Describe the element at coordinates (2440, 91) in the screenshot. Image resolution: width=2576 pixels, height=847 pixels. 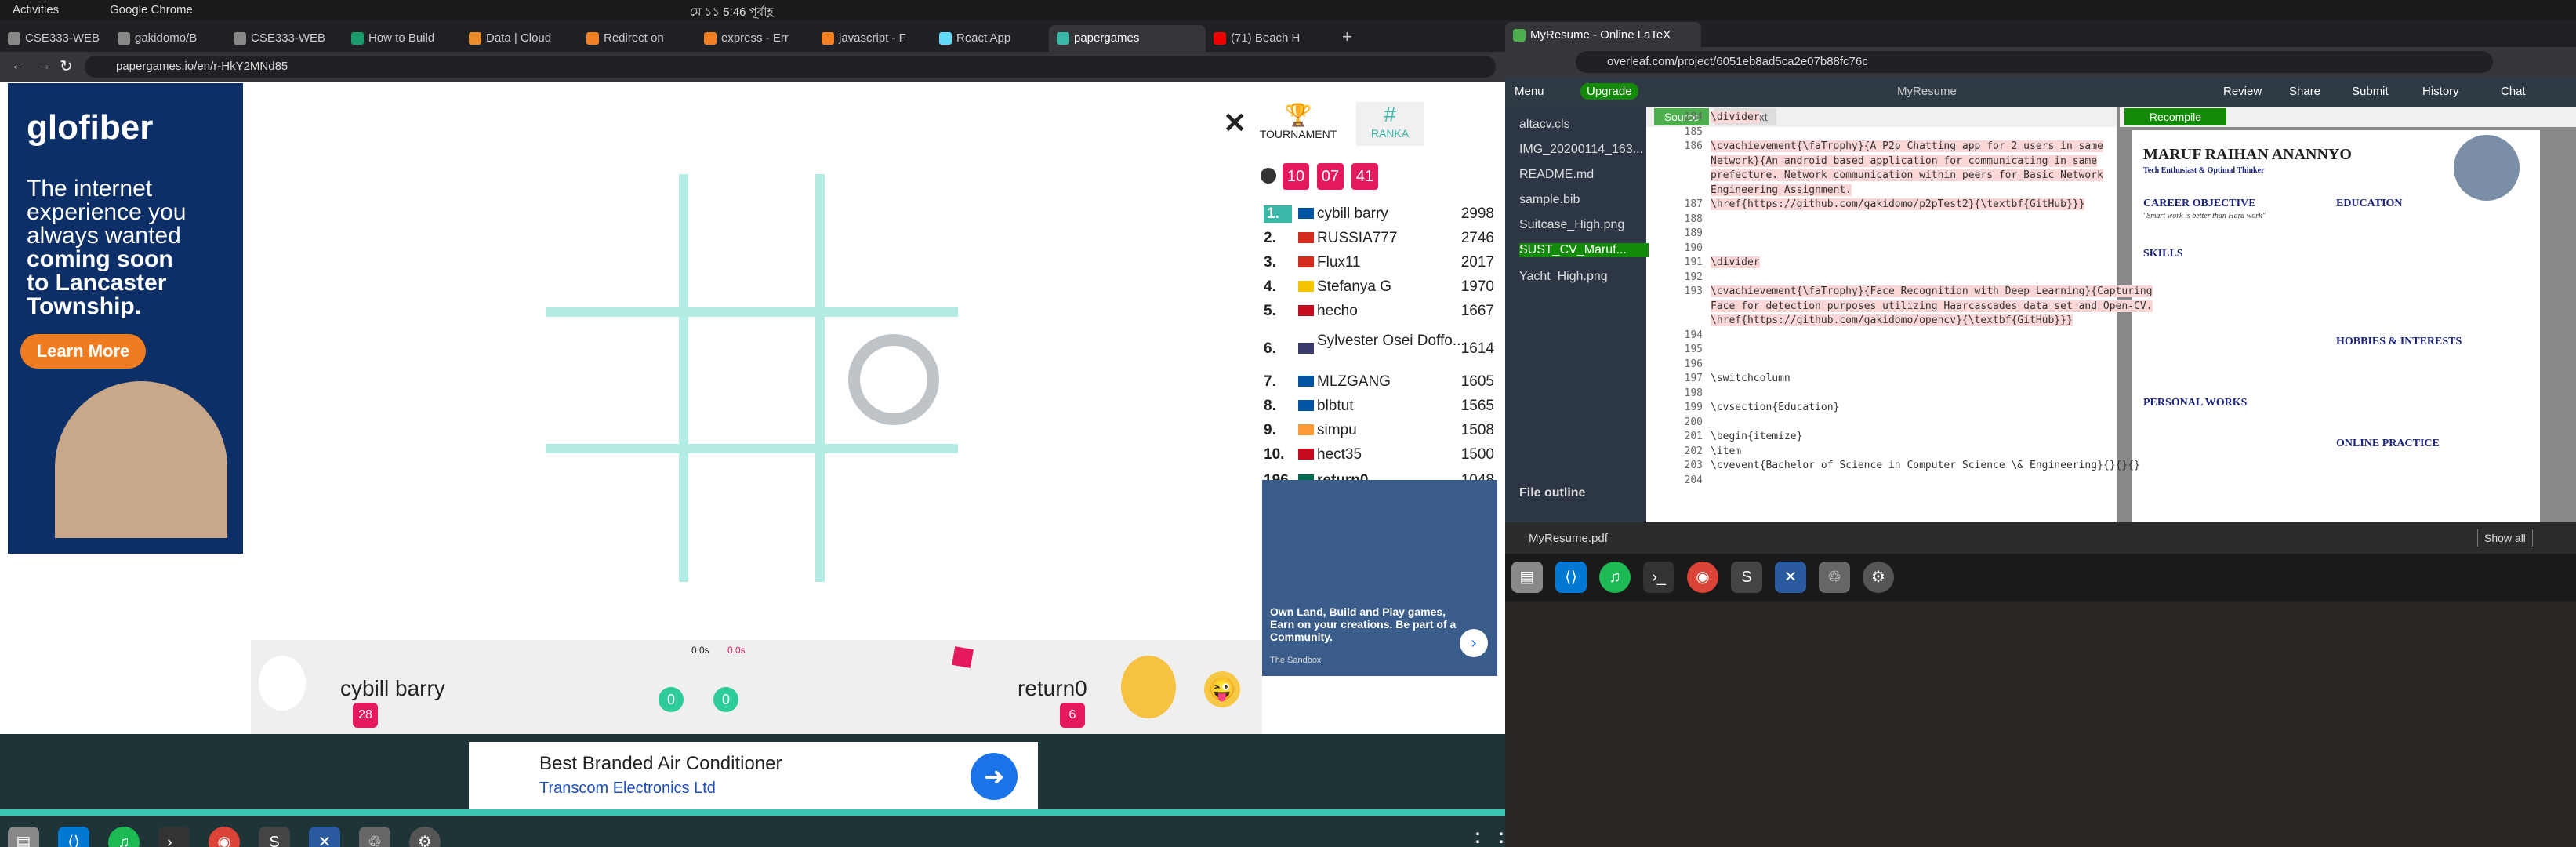
I see `history-button: History` at that location.